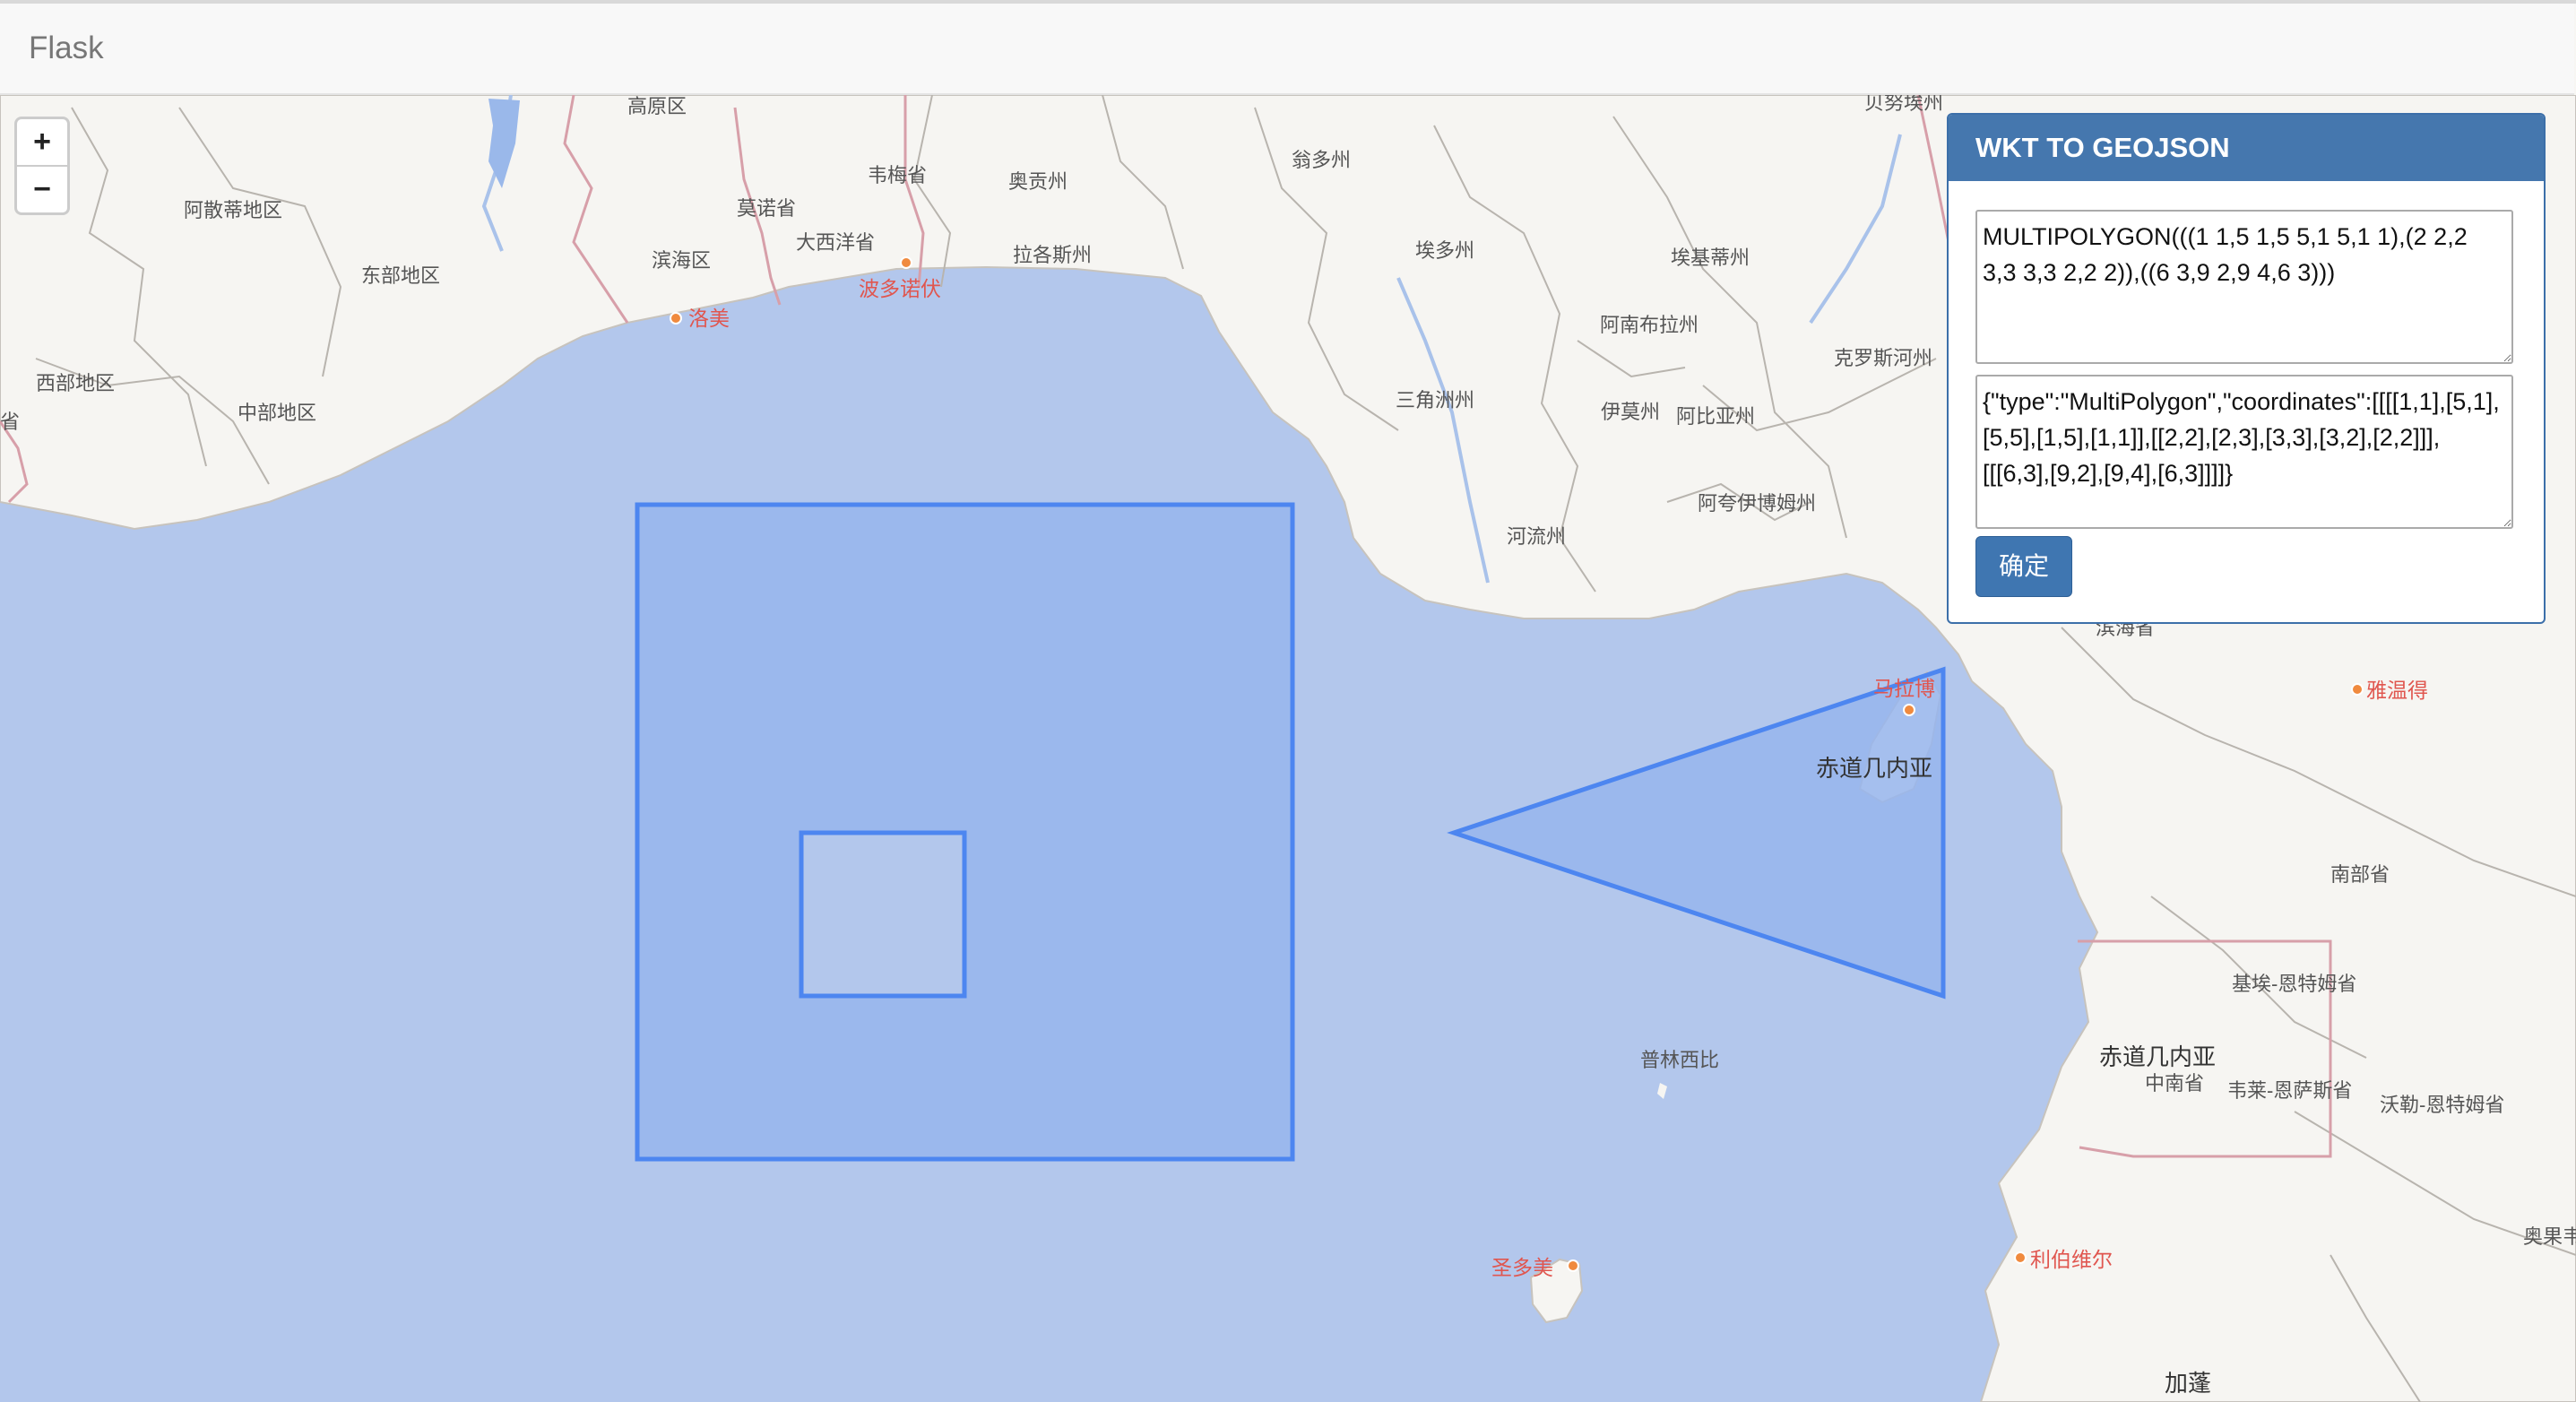 The image size is (2576, 1402). What do you see at coordinates (2294, 984) in the screenshot?
I see `label-jiyue: 基埃-恩特姆省` at bounding box center [2294, 984].